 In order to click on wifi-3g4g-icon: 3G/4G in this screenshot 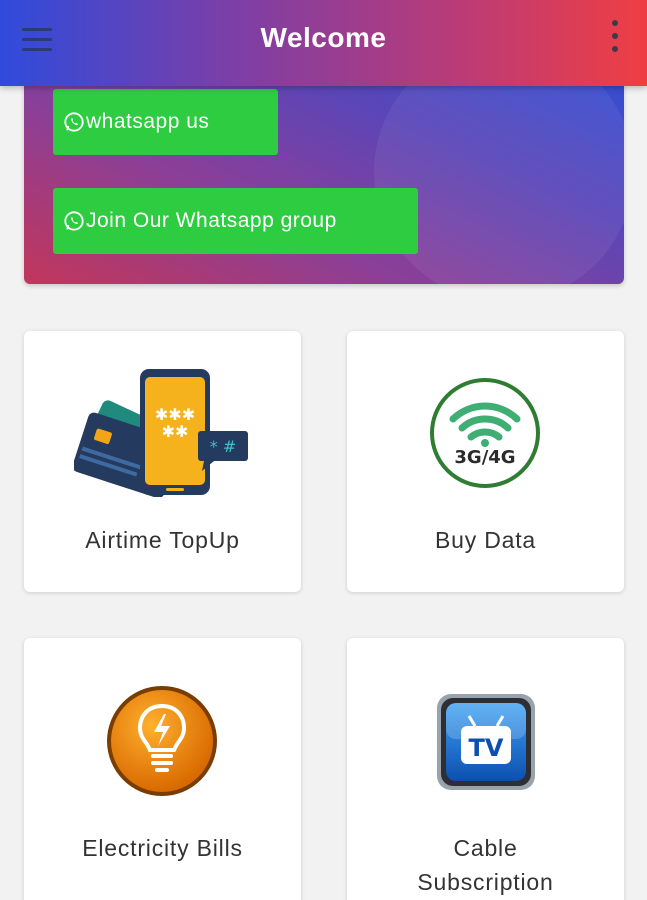, I will do `click(485, 433)`.